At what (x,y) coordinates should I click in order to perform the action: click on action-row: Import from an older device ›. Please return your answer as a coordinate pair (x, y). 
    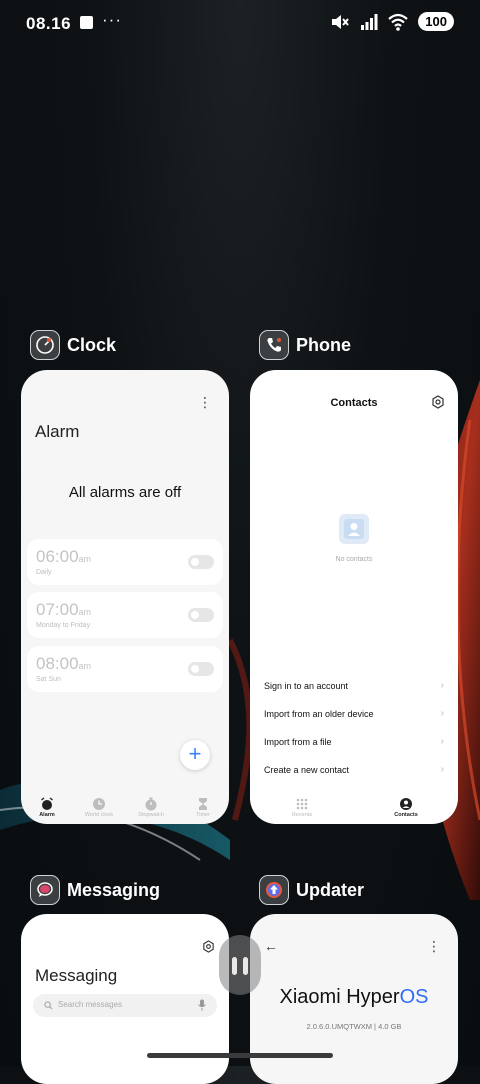
    Looking at the image, I should click on (354, 713).